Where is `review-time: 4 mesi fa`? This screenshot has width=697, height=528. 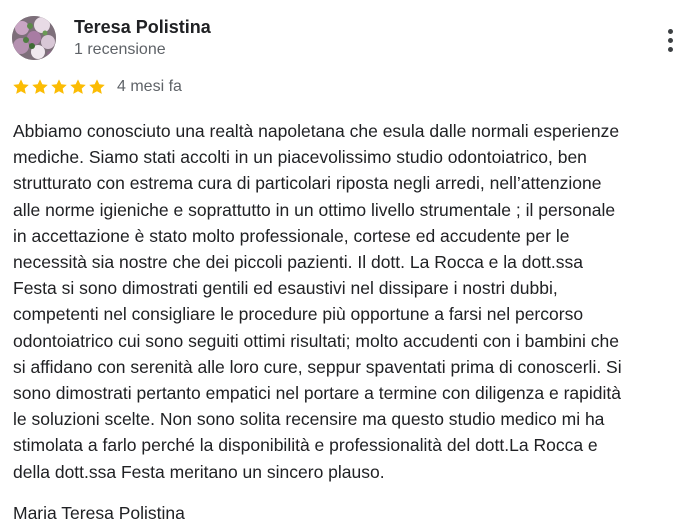 review-time: 4 mesi fa is located at coordinates (149, 86).